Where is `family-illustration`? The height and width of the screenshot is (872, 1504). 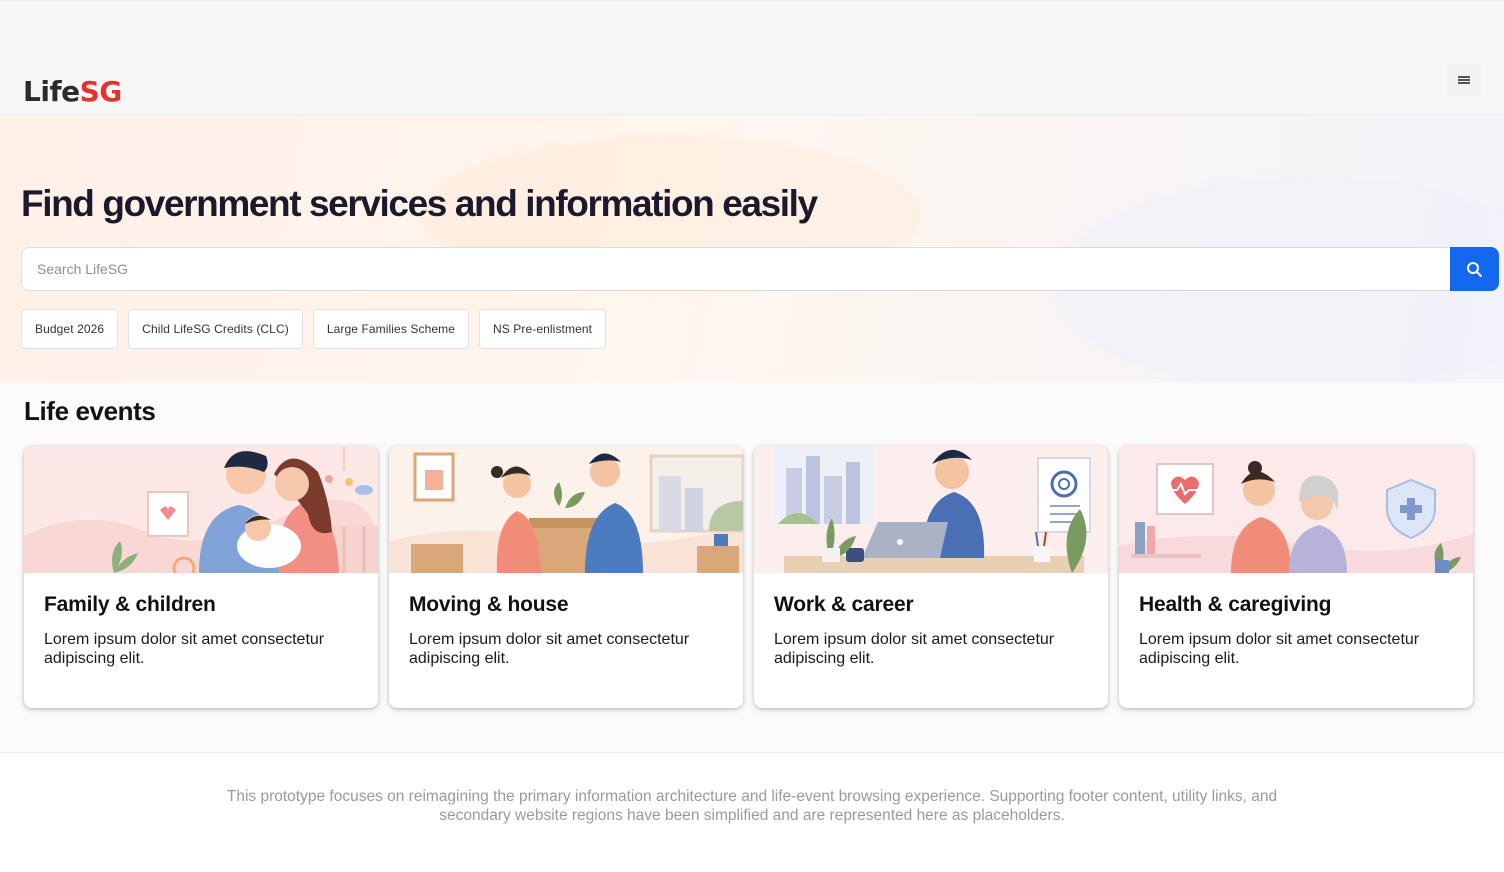
family-illustration is located at coordinates (201, 509).